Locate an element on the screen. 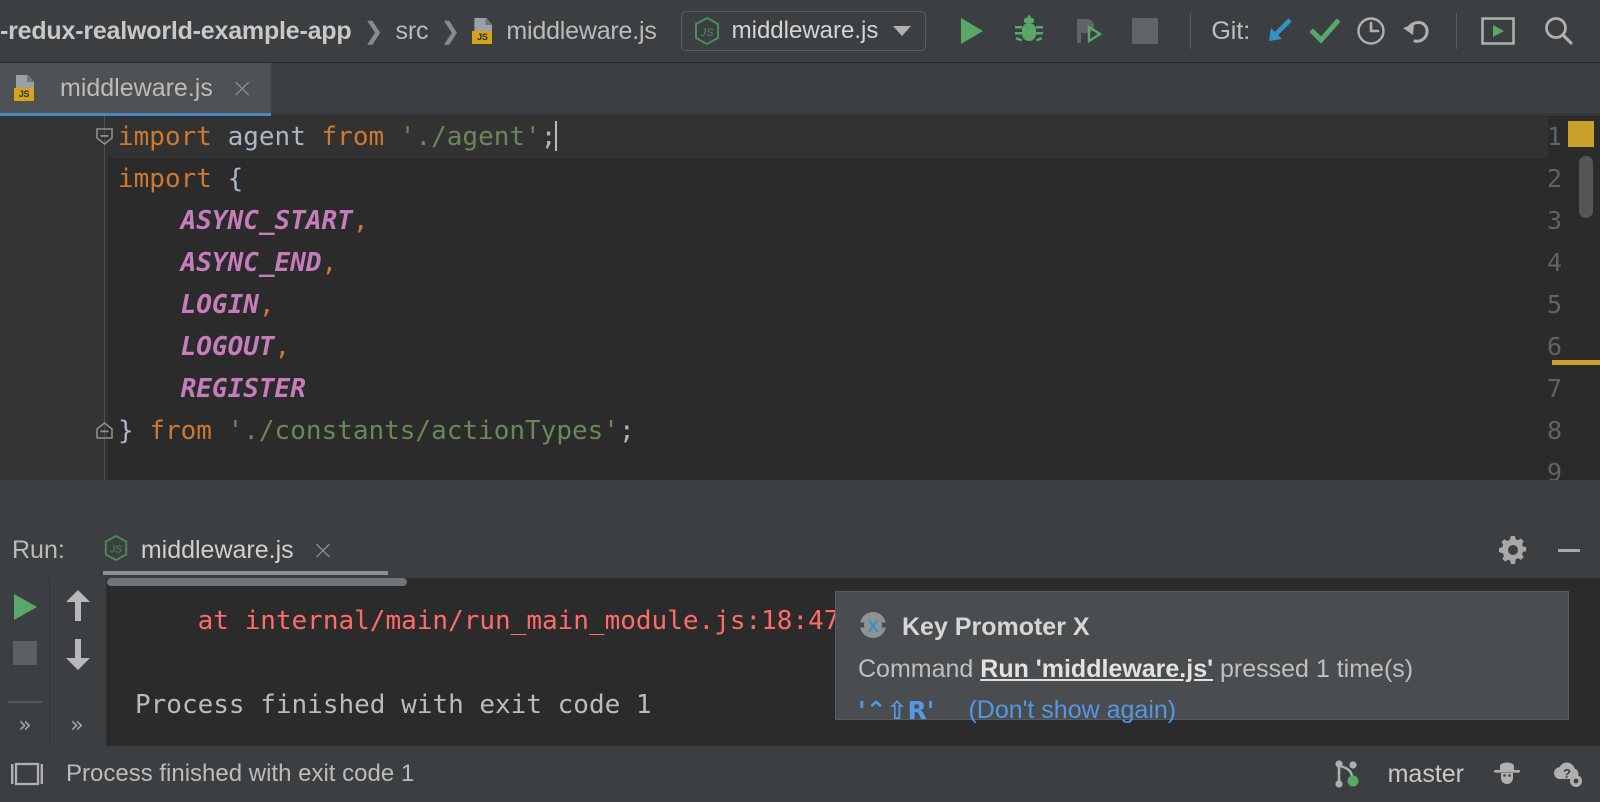 Image resolution: width=1600 pixels, height=802 pixels. code-token: REGISTER is located at coordinates (243, 389).